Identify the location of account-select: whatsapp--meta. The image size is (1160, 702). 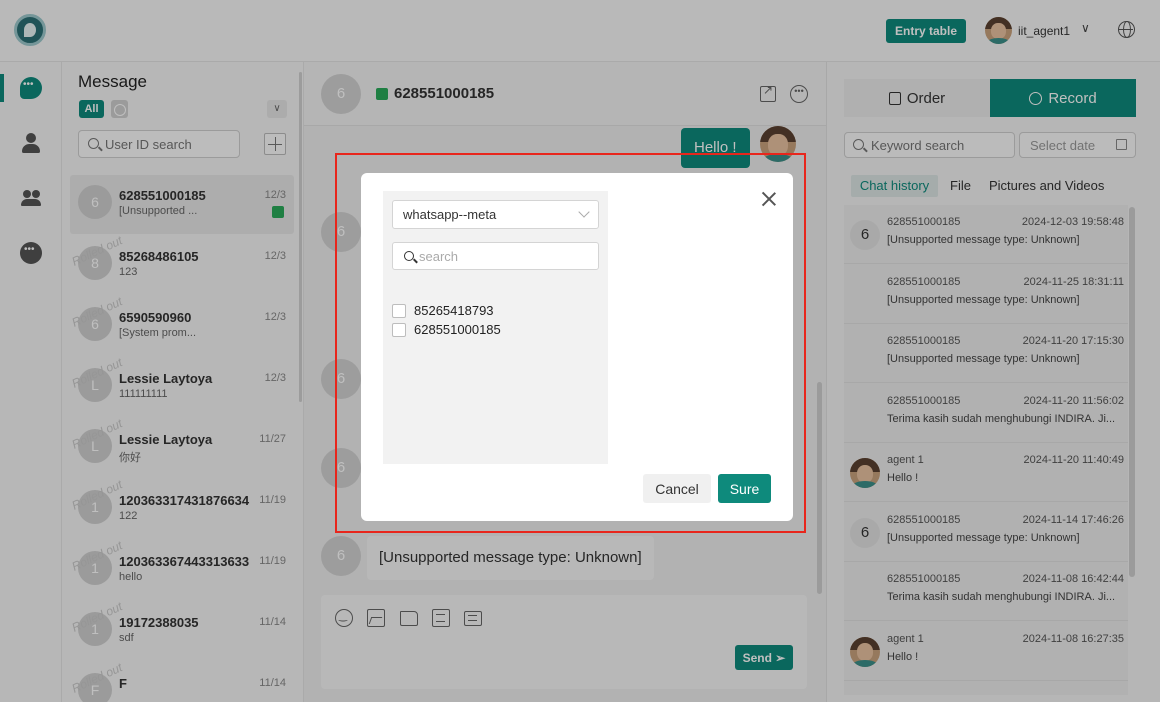
(495, 214).